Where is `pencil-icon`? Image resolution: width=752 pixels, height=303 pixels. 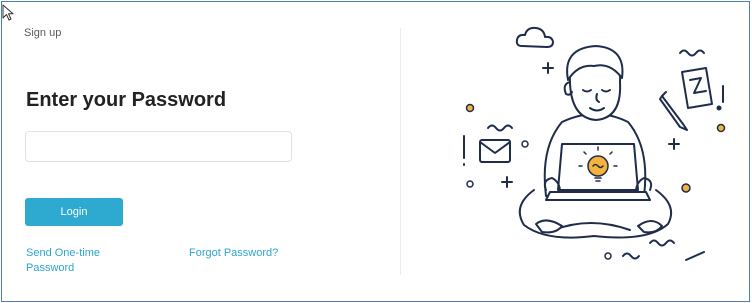 pencil-icon is located at coordinates (673, 111).